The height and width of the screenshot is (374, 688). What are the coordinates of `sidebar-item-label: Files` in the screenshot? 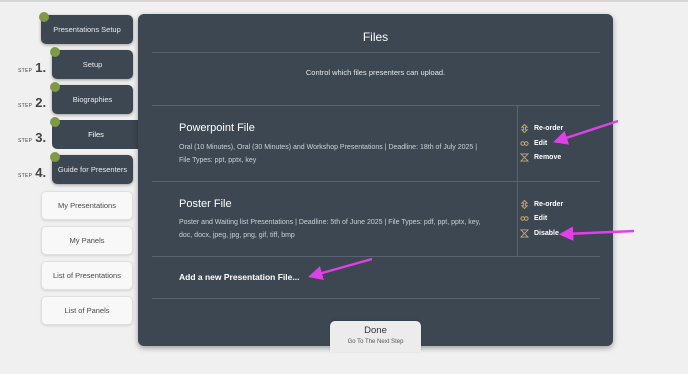 It's located at (96, 134).